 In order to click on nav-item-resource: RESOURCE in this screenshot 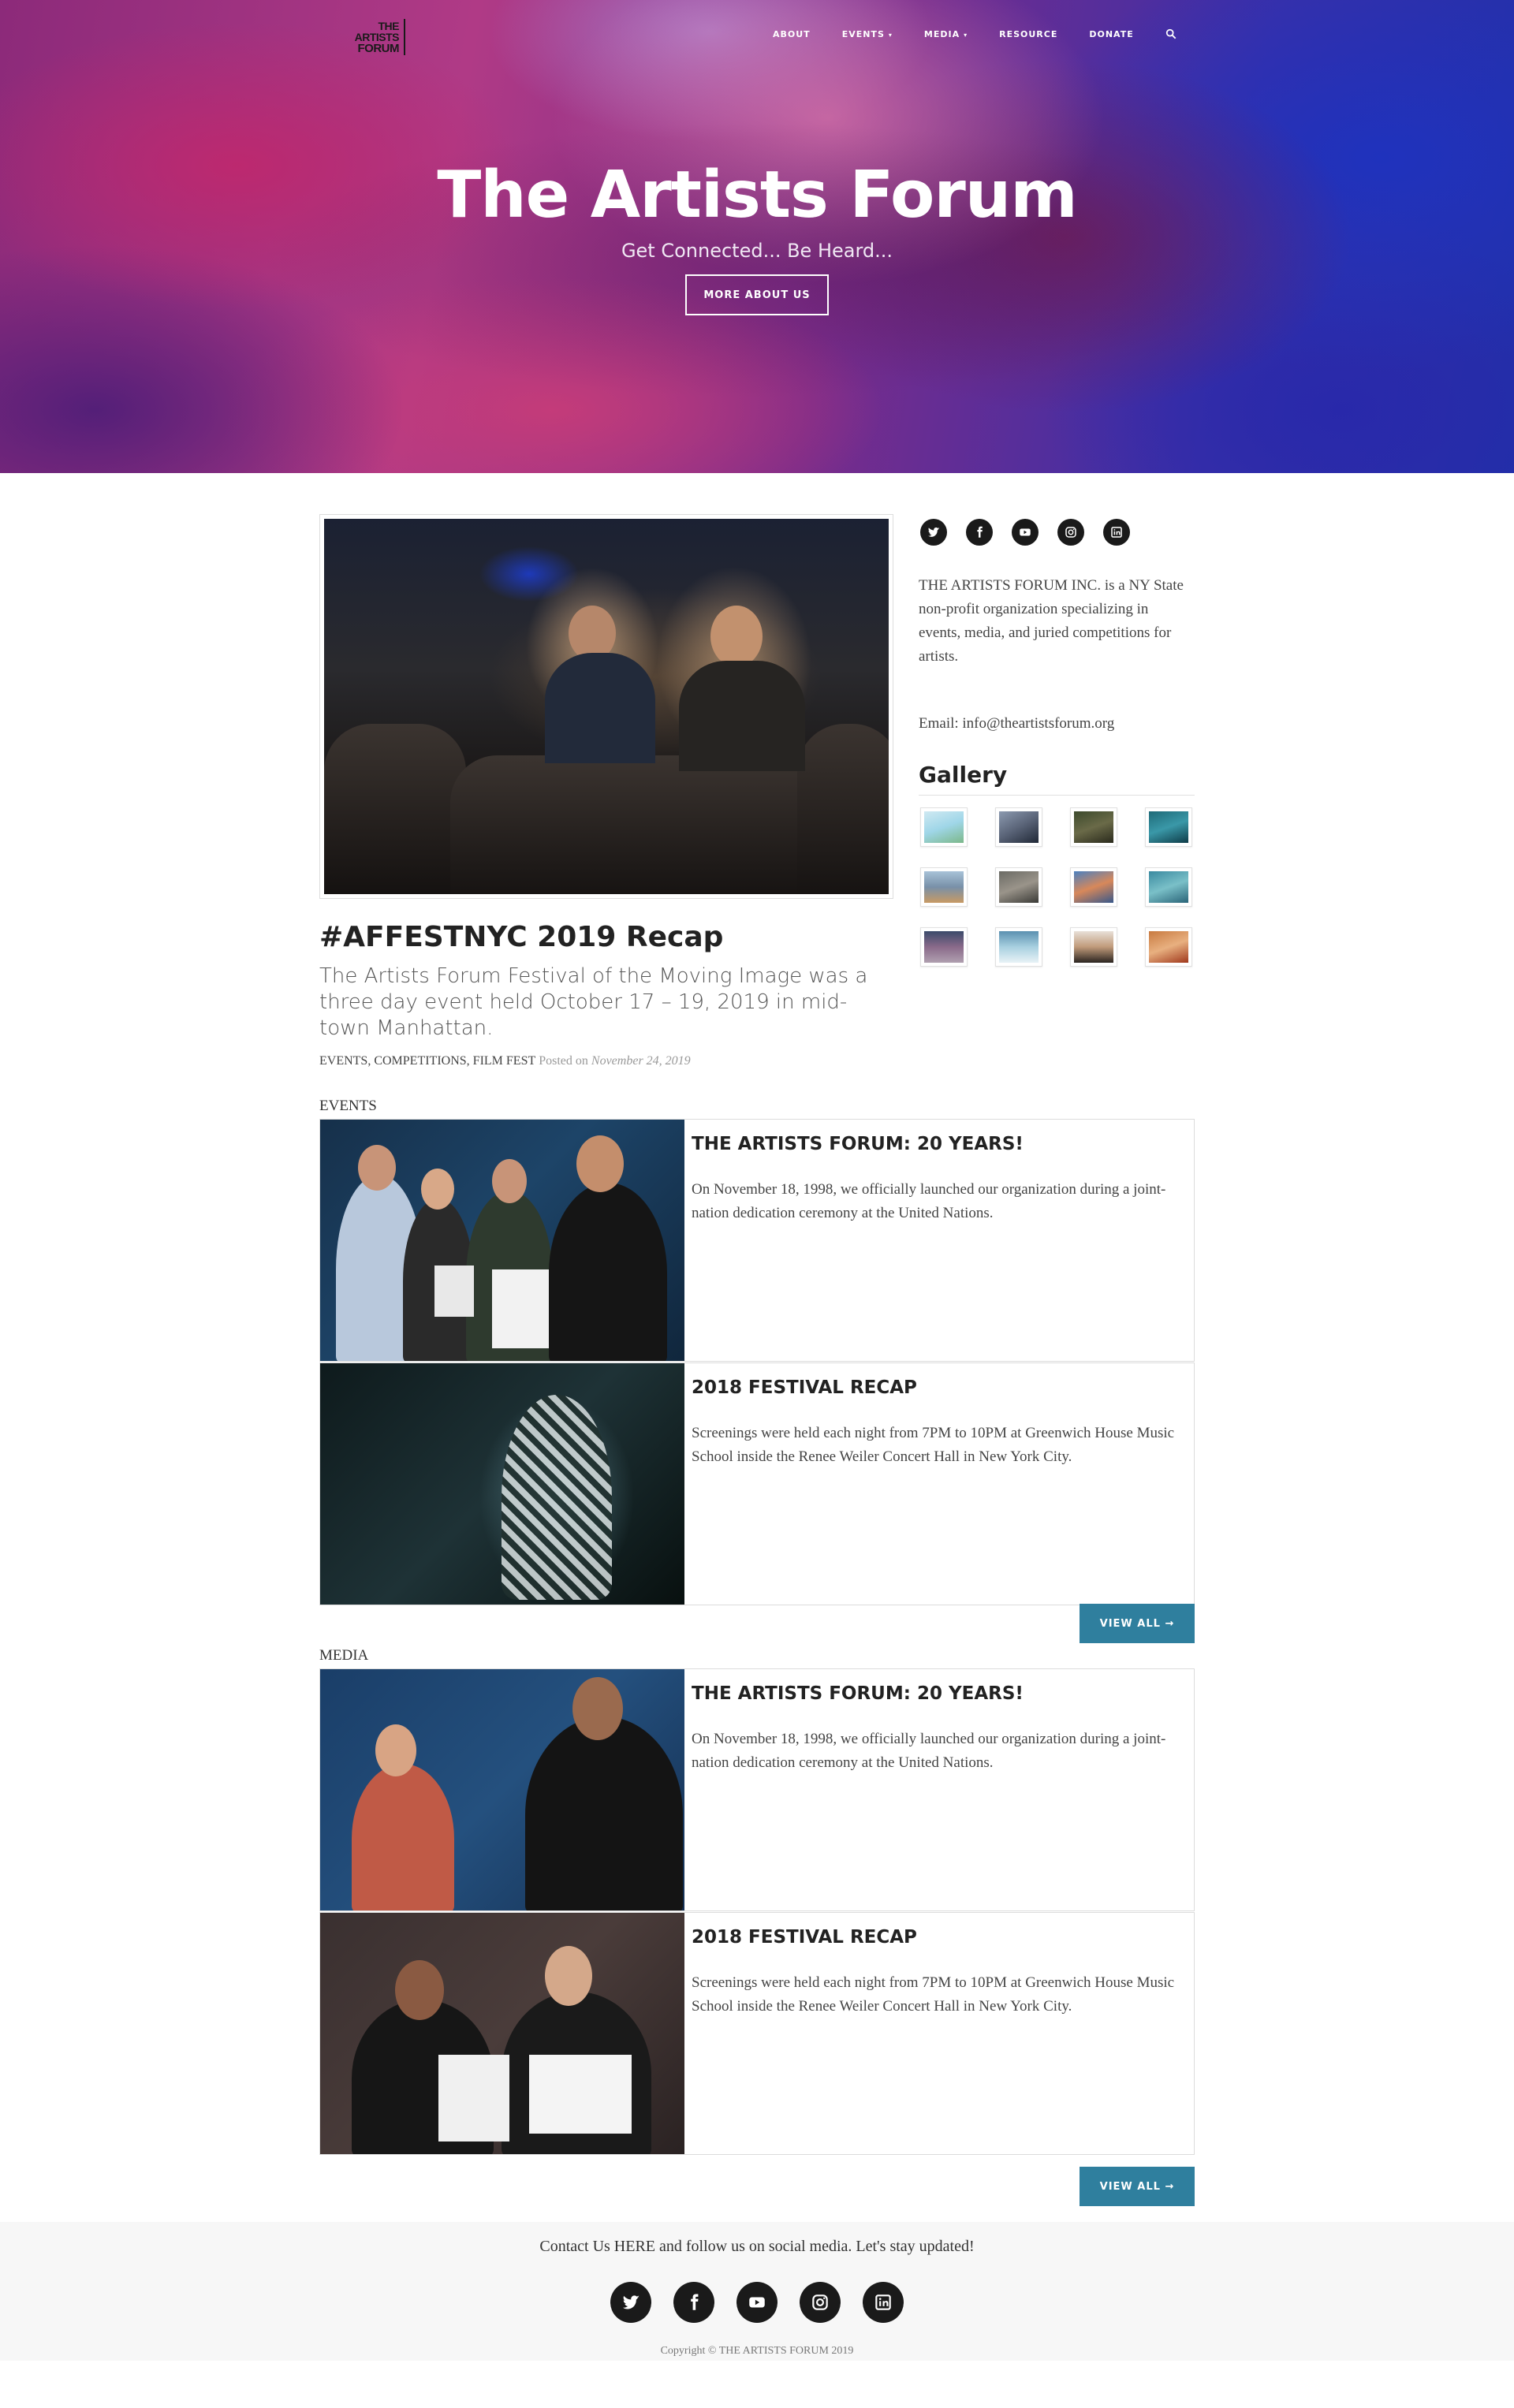, I will do `click(1028, 34)`.